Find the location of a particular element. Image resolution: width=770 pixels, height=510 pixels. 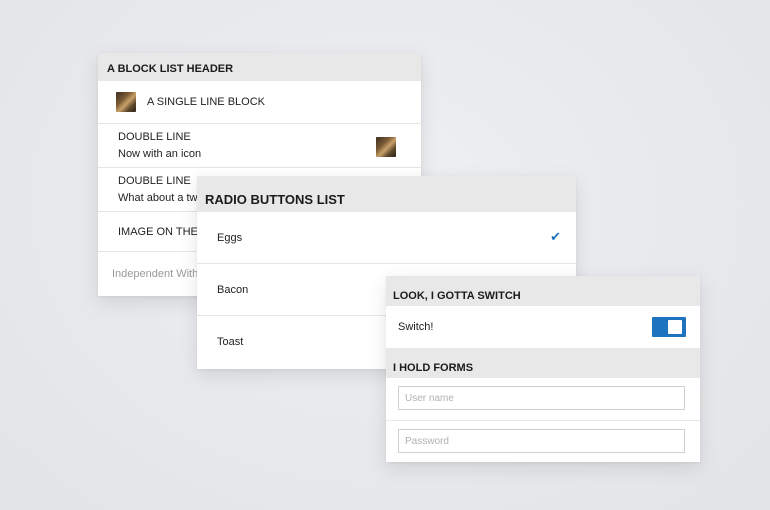

image-block-label: IMAGE ON THE is located at coordinates (158, 231).